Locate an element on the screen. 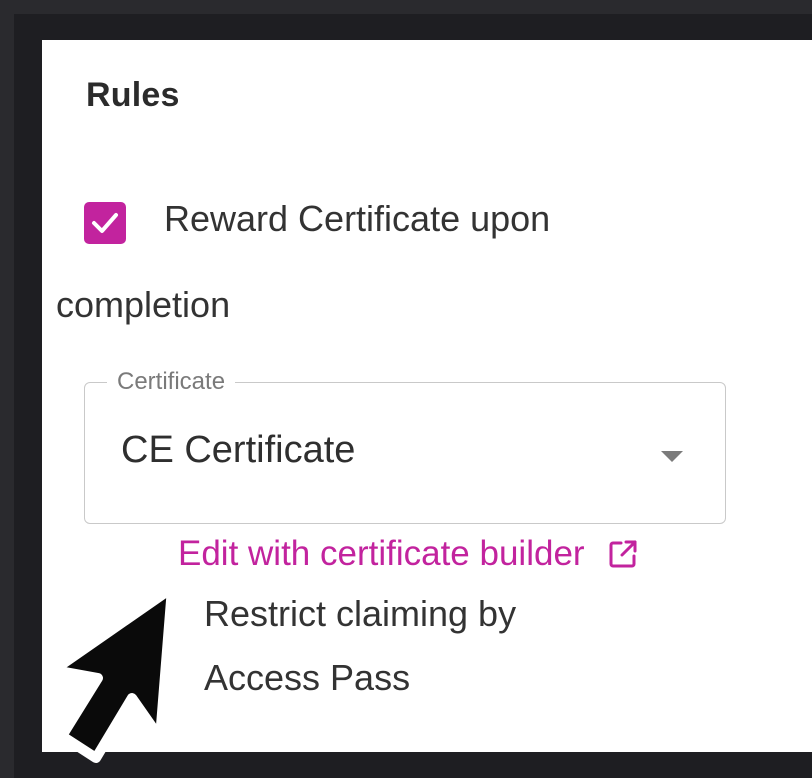 Image resolution: width=812 pixels, height=778 pixels. reward-certificate-checkbox is located at coordinates (105, 223).